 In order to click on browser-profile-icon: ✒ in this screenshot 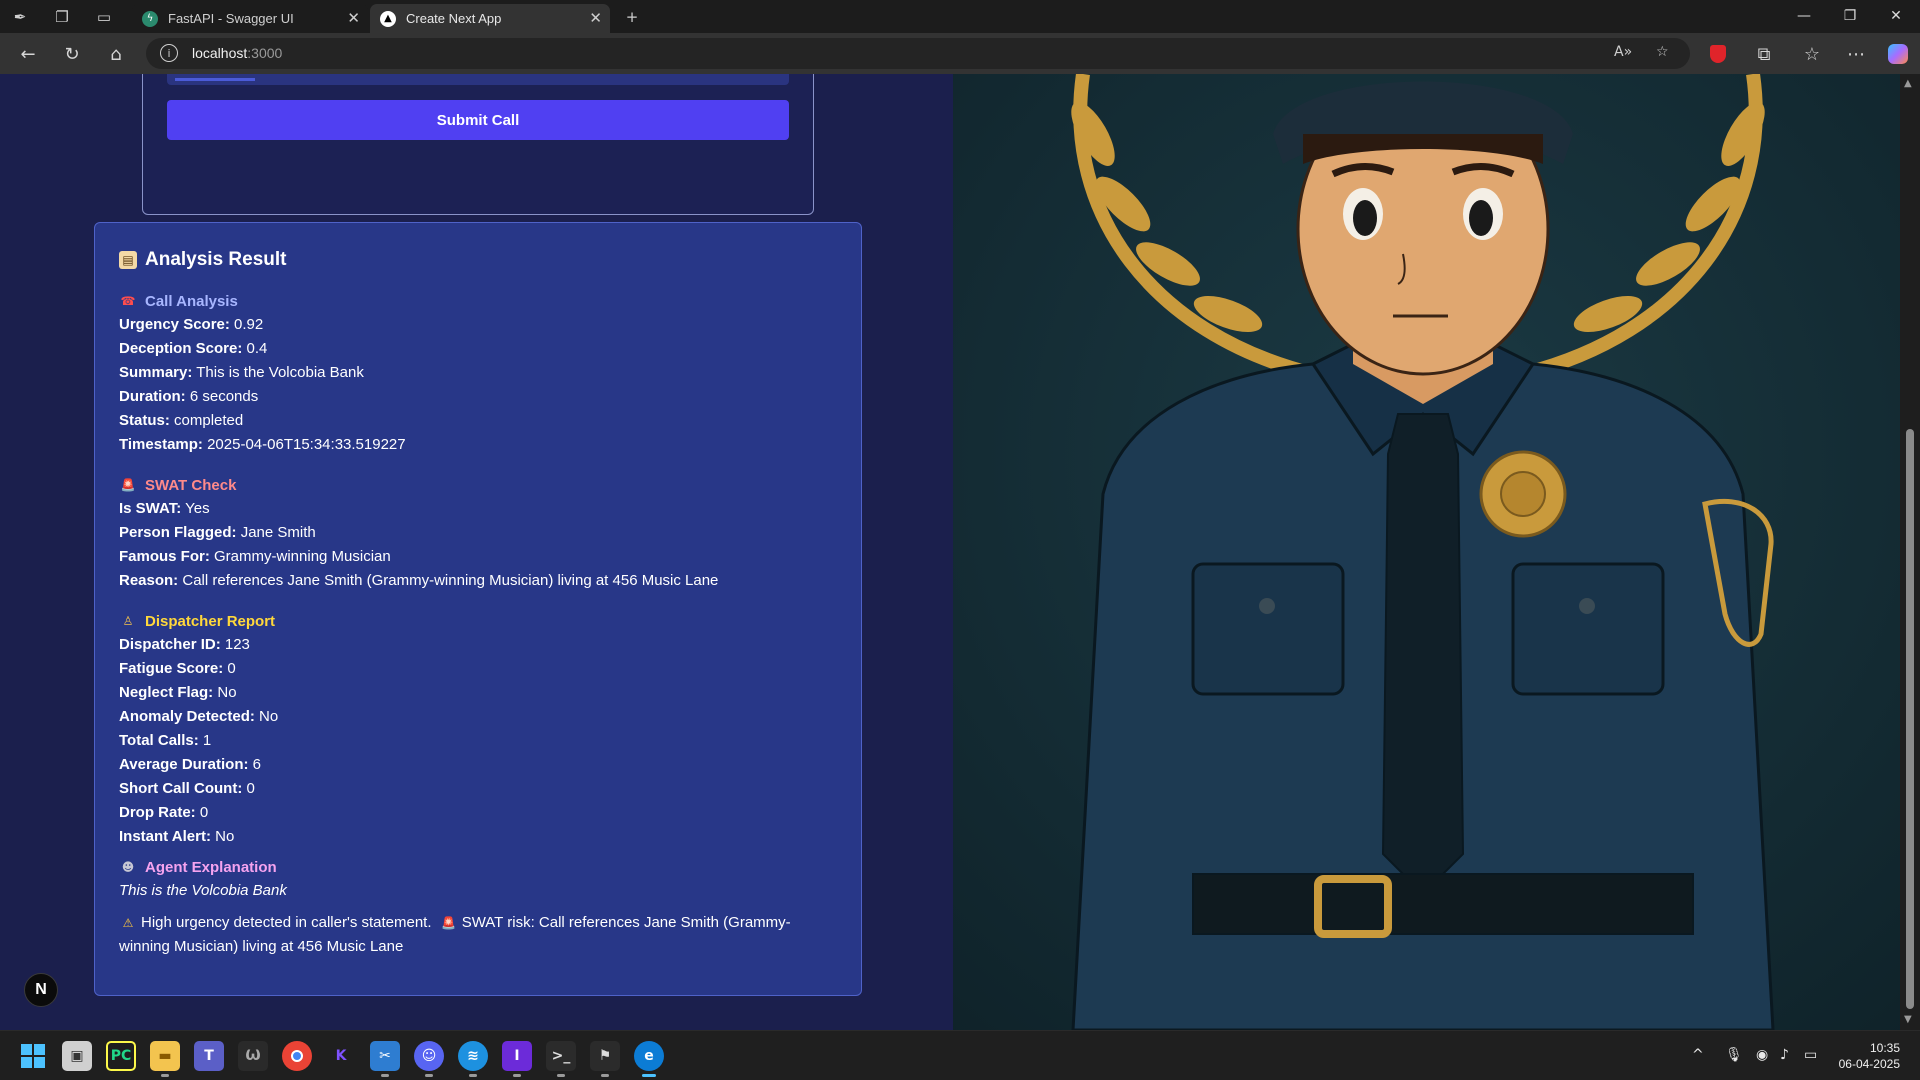, I will do `click(20, 17)`.